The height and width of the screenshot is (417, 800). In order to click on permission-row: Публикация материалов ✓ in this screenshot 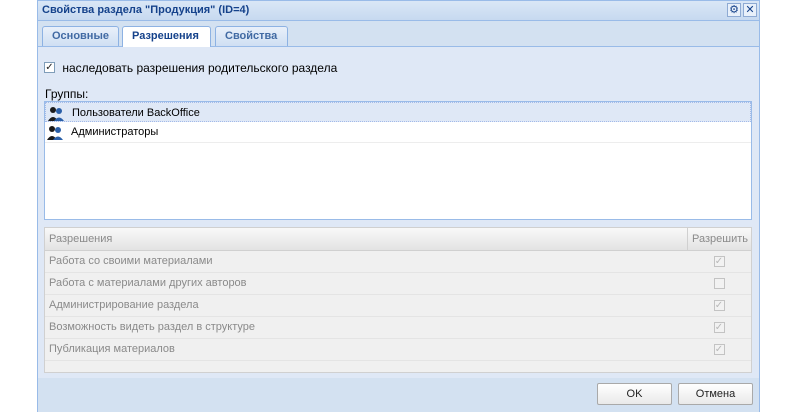, I will do `click(398, 350)`.